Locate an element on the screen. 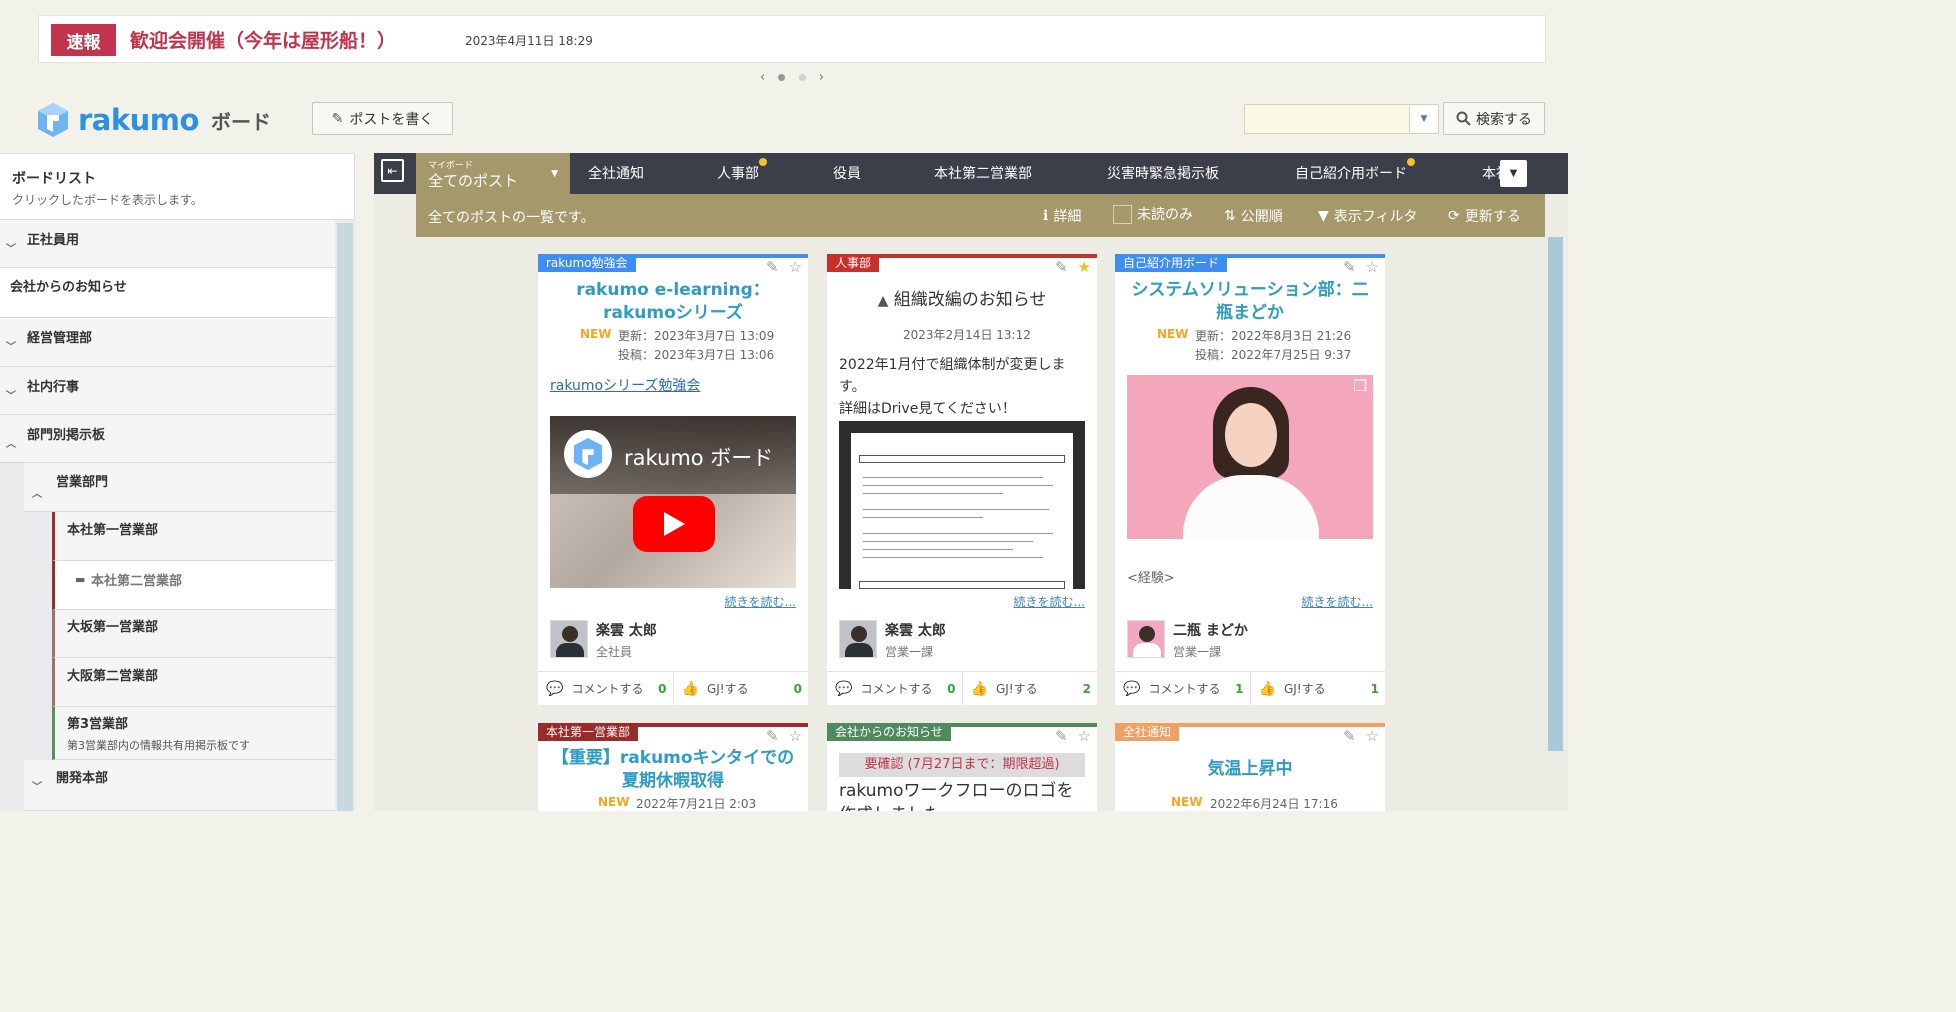 The width and height of the screenshot is (1956, 1012). post-body: 2022年1月付で組織体制が変更します。 詳細はDrive見てください！ is located at coordinates (962, 387).